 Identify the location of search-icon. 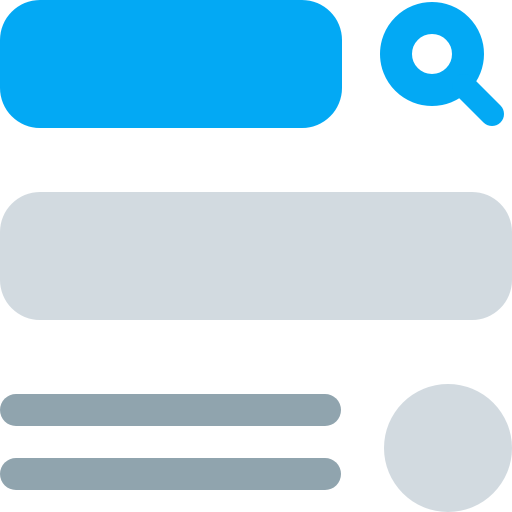
(442, 64).